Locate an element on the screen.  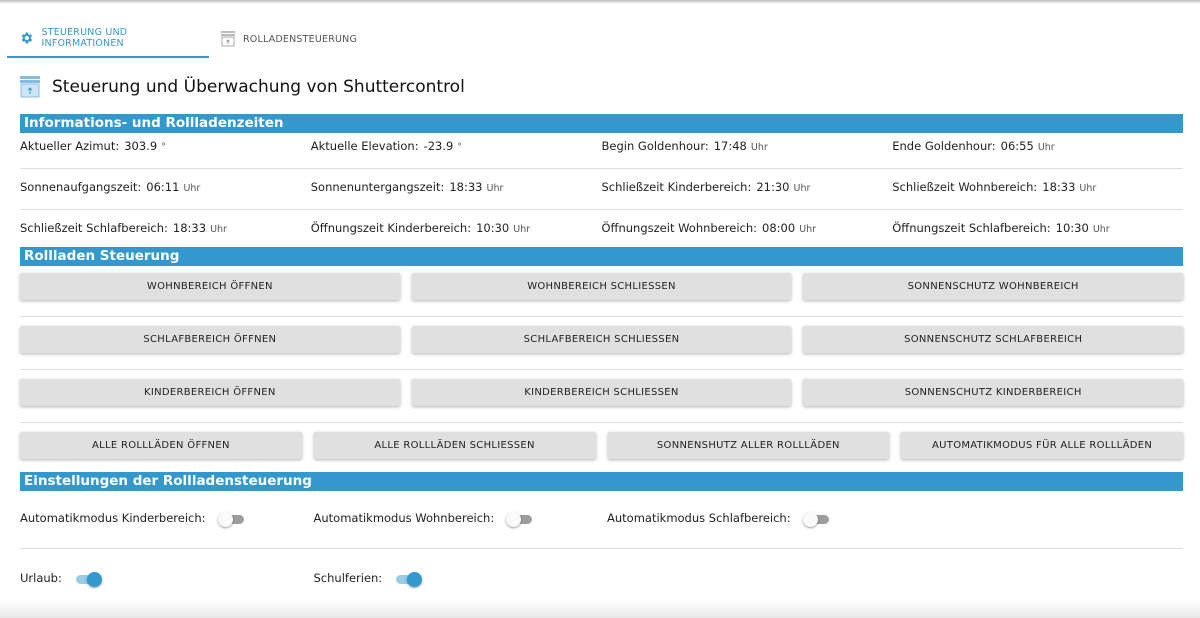
section-header-info: Informations- und Rollladenzeiten is located at coordinates (601, 123).